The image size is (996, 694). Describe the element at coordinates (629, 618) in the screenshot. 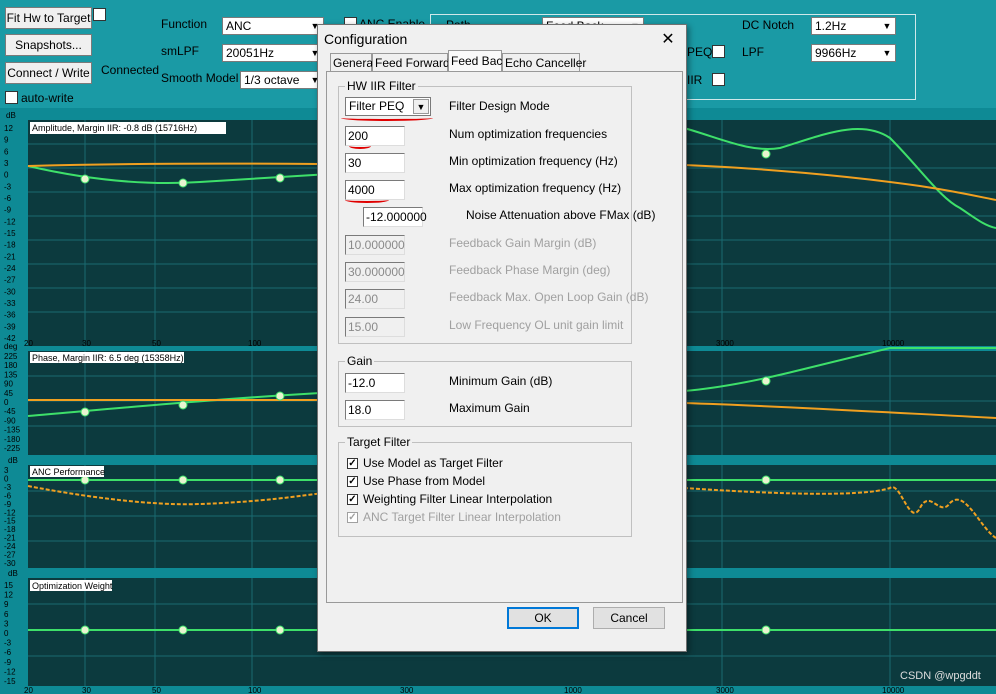

I see `cancel-button: Cancel` at that location.